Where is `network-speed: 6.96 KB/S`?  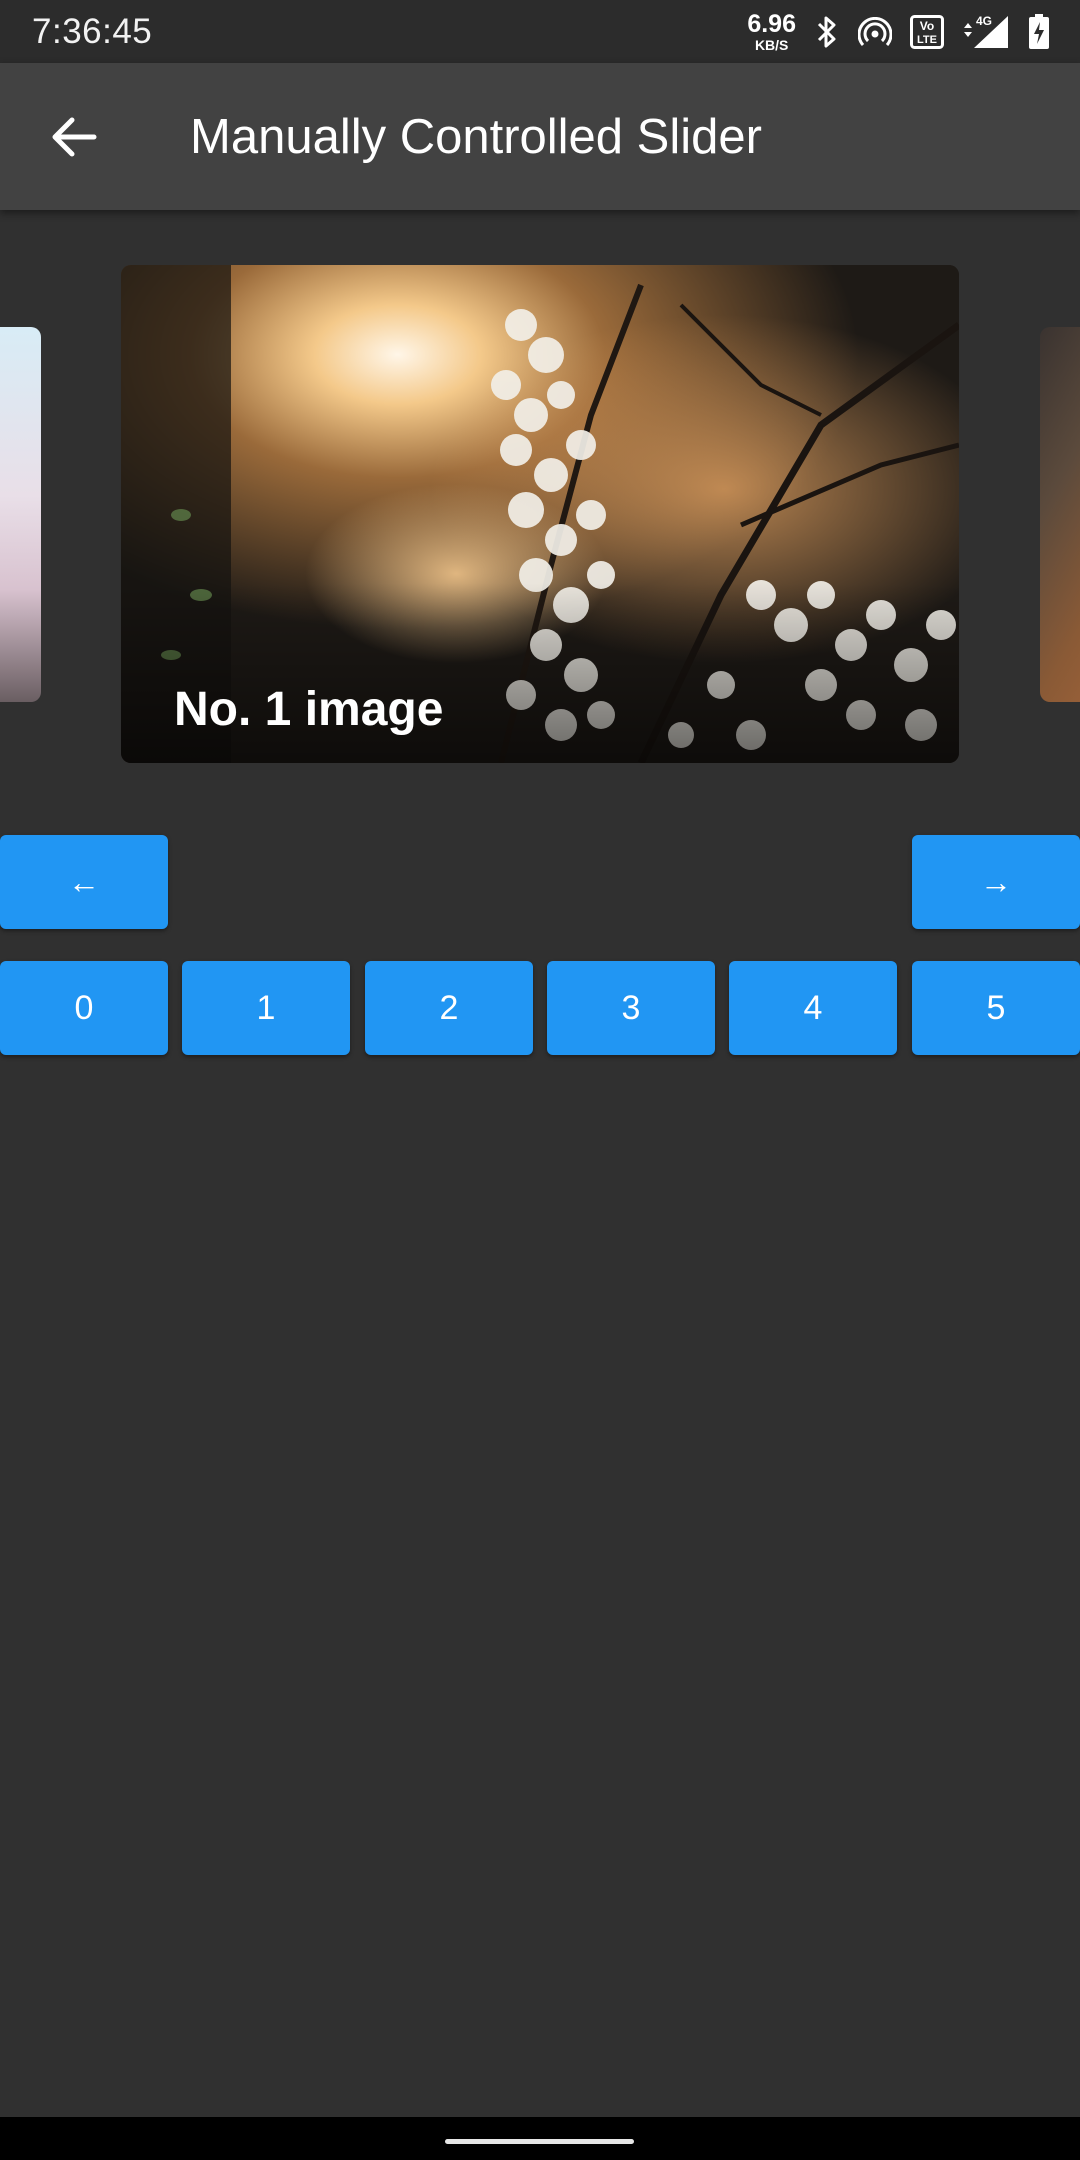 network-speed: 6.96 KB/S is located at coordinates (771, 31).